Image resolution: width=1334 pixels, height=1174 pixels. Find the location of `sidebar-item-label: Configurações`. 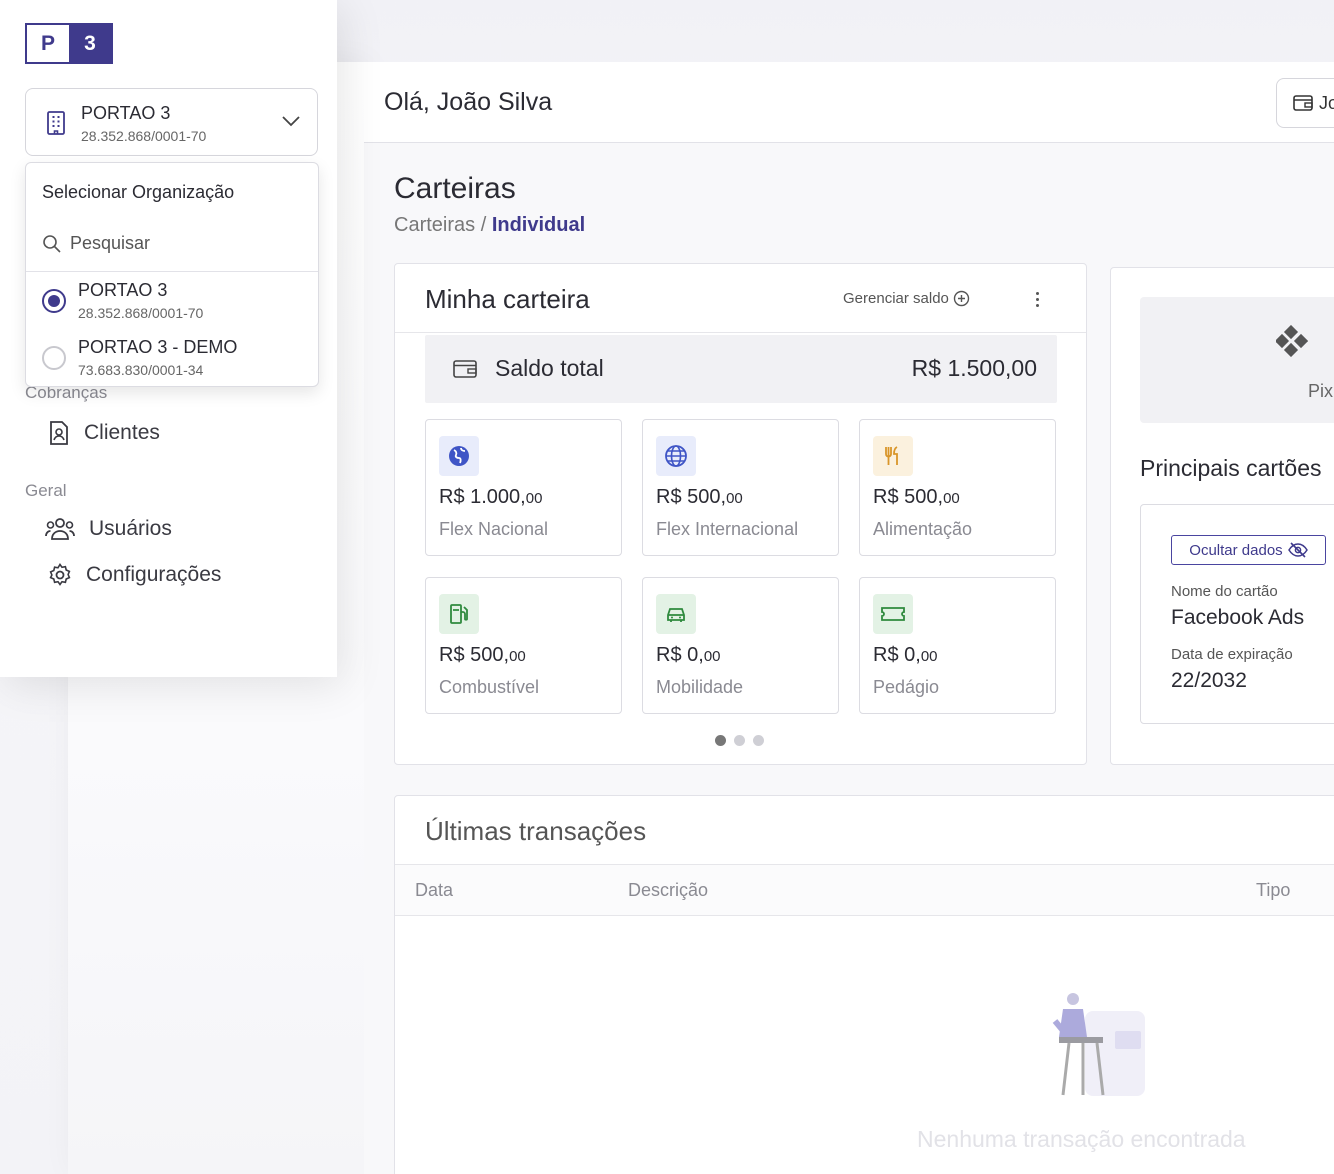

sidebar-item-label: Configurações is located at coordinates (154, 574).